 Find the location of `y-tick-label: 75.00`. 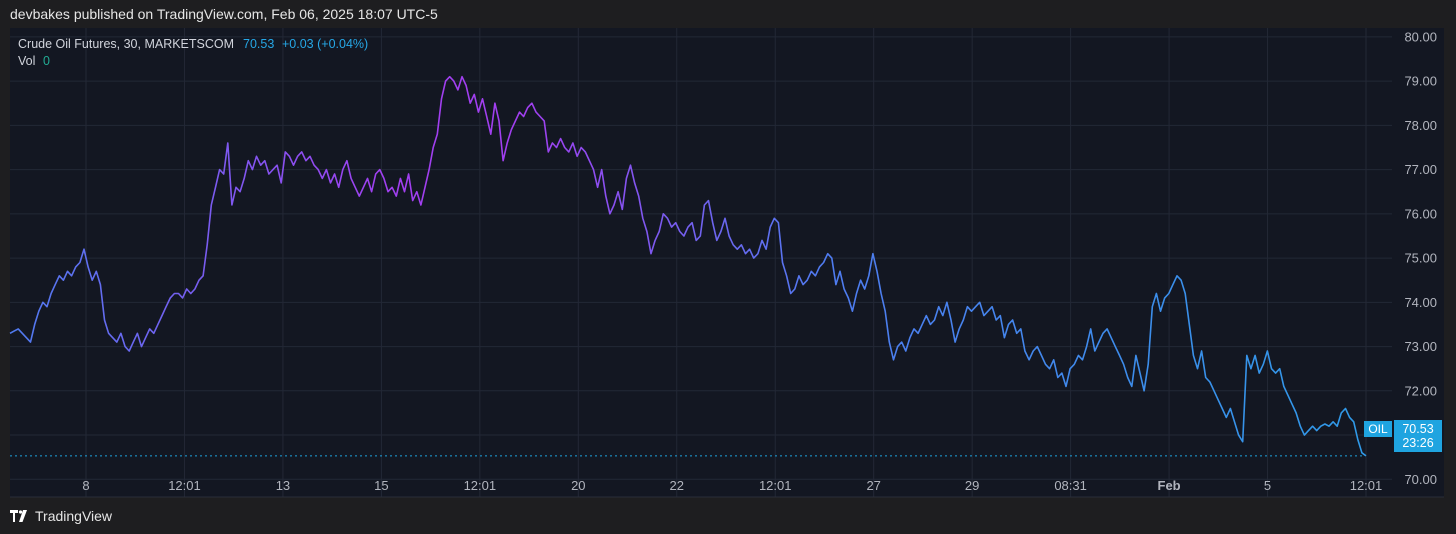

y-tick-label: 75.00 is located at coordinates (1420, 258).